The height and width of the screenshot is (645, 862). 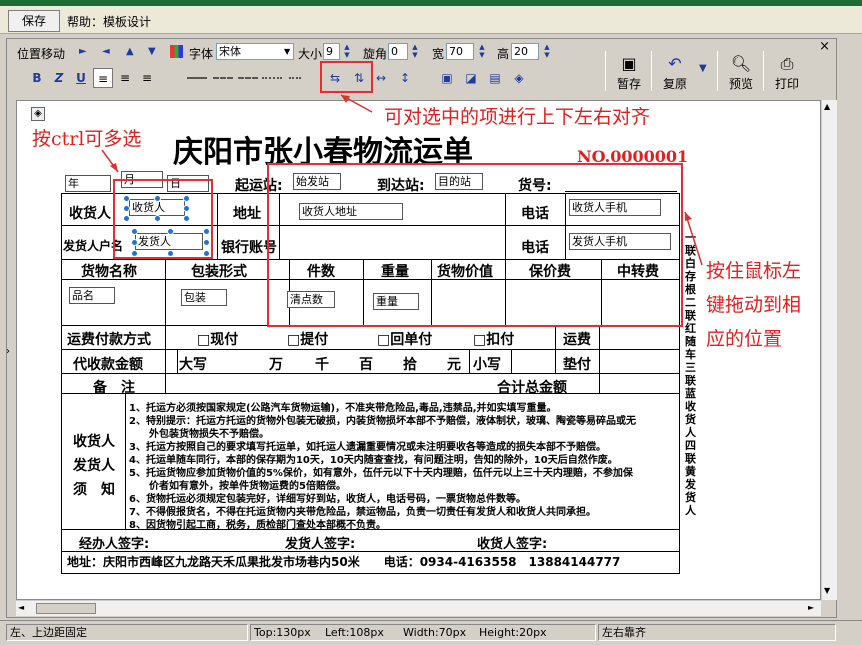 What do you see at coordinates (282, 632) in the screenshot?
I see `status-top: Top:130px` at bounding box center [282, 632].